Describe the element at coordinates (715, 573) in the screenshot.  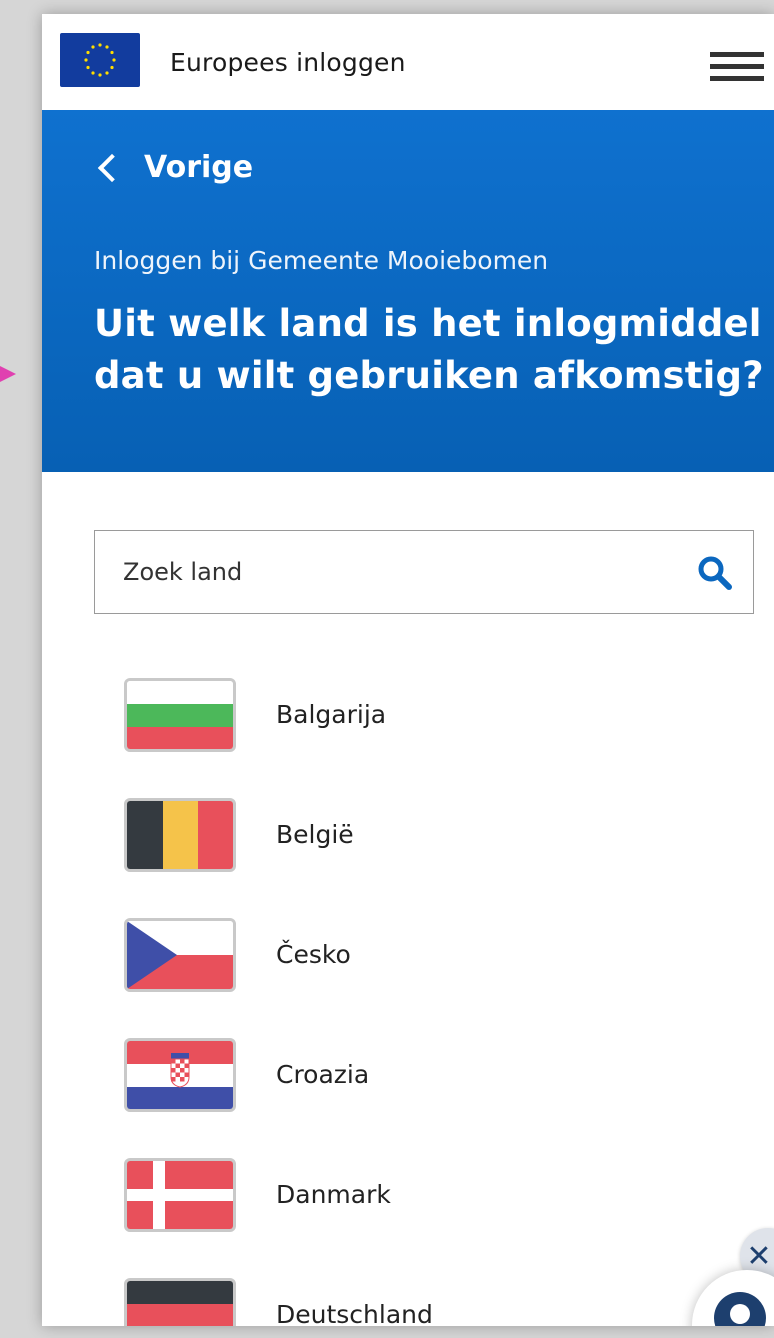
I see `search-icon` at that location.